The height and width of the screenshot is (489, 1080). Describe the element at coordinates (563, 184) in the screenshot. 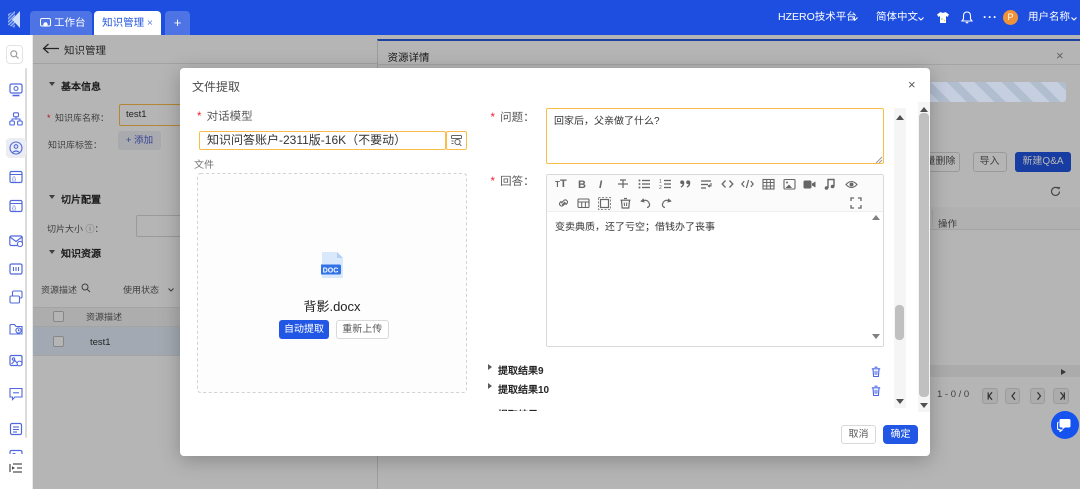

I see `svg-text: T` at that location.